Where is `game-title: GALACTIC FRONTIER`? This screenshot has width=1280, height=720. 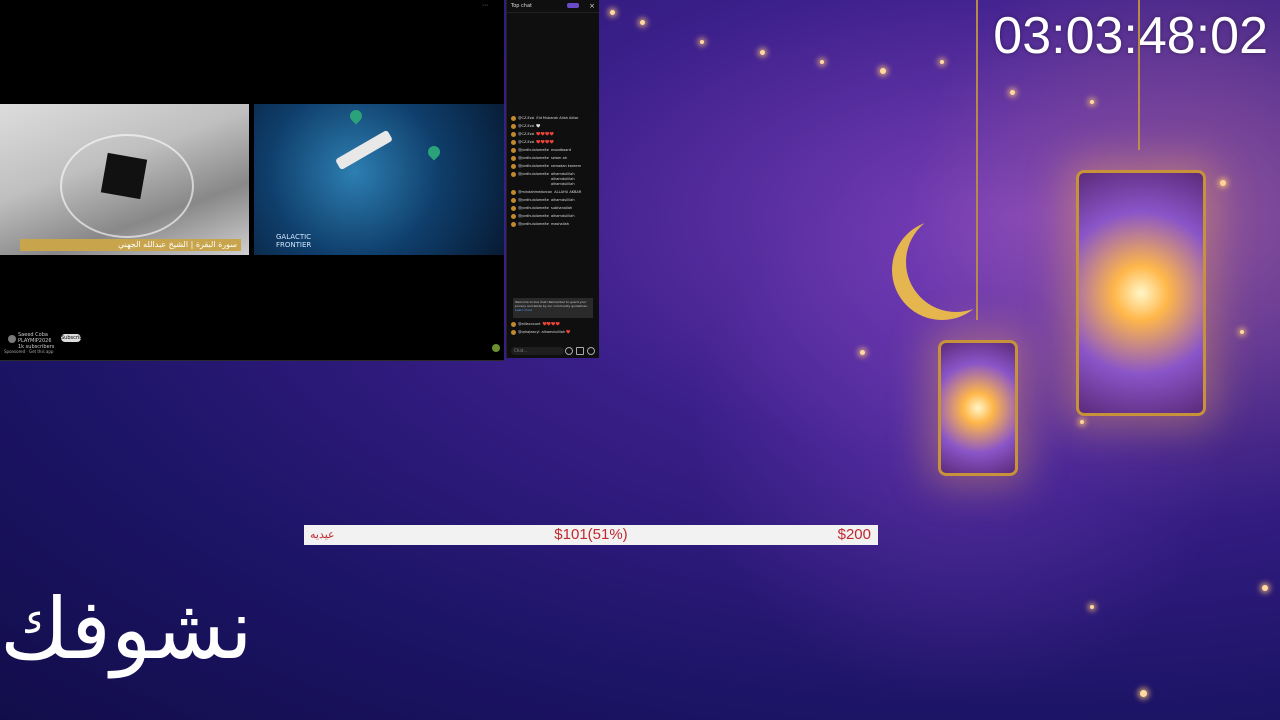 game-title: GALACTIC FRONTIER is located at coordinates (293, 241).